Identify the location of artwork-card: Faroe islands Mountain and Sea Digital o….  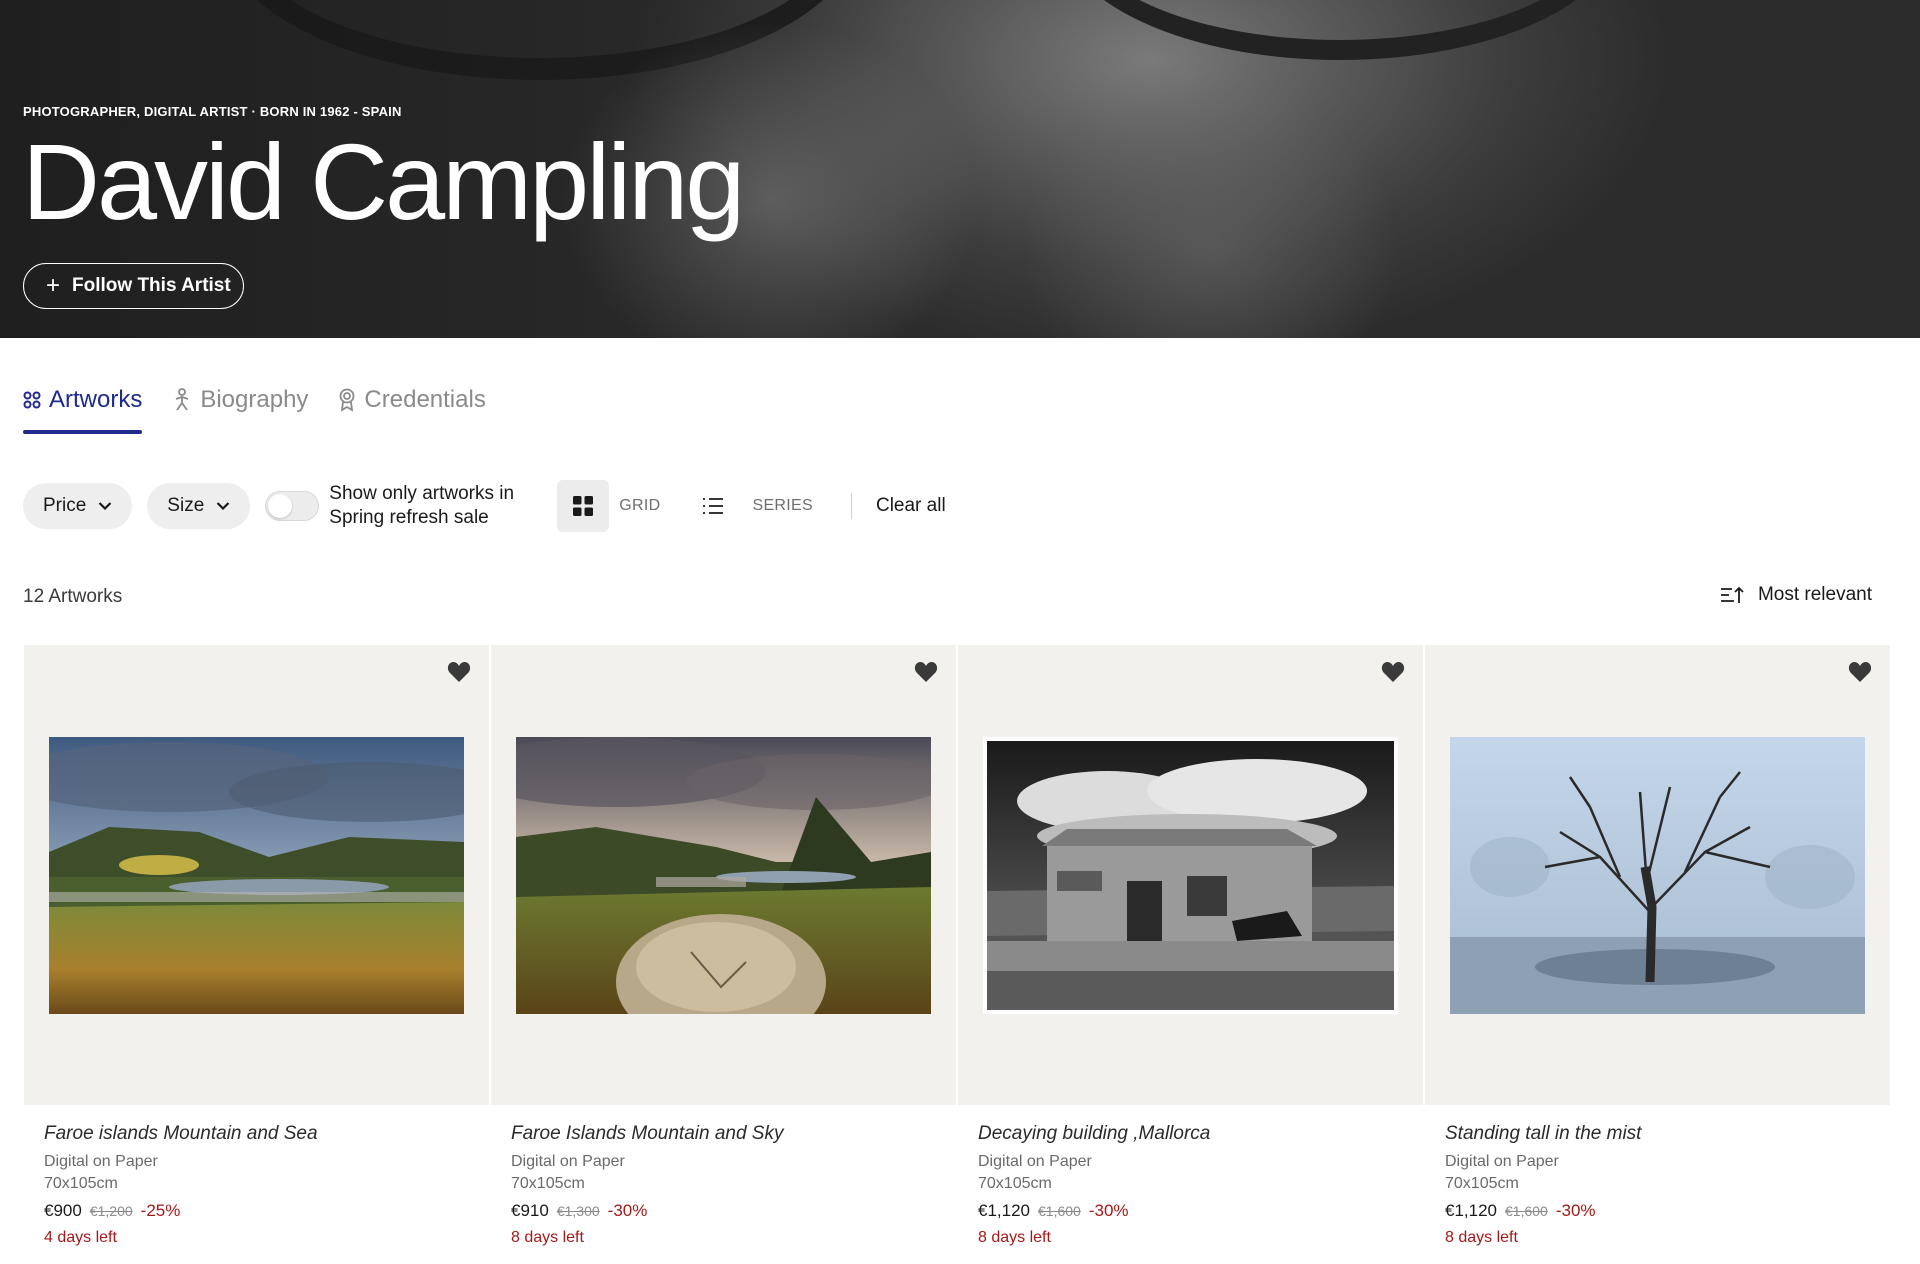
(256, 946).